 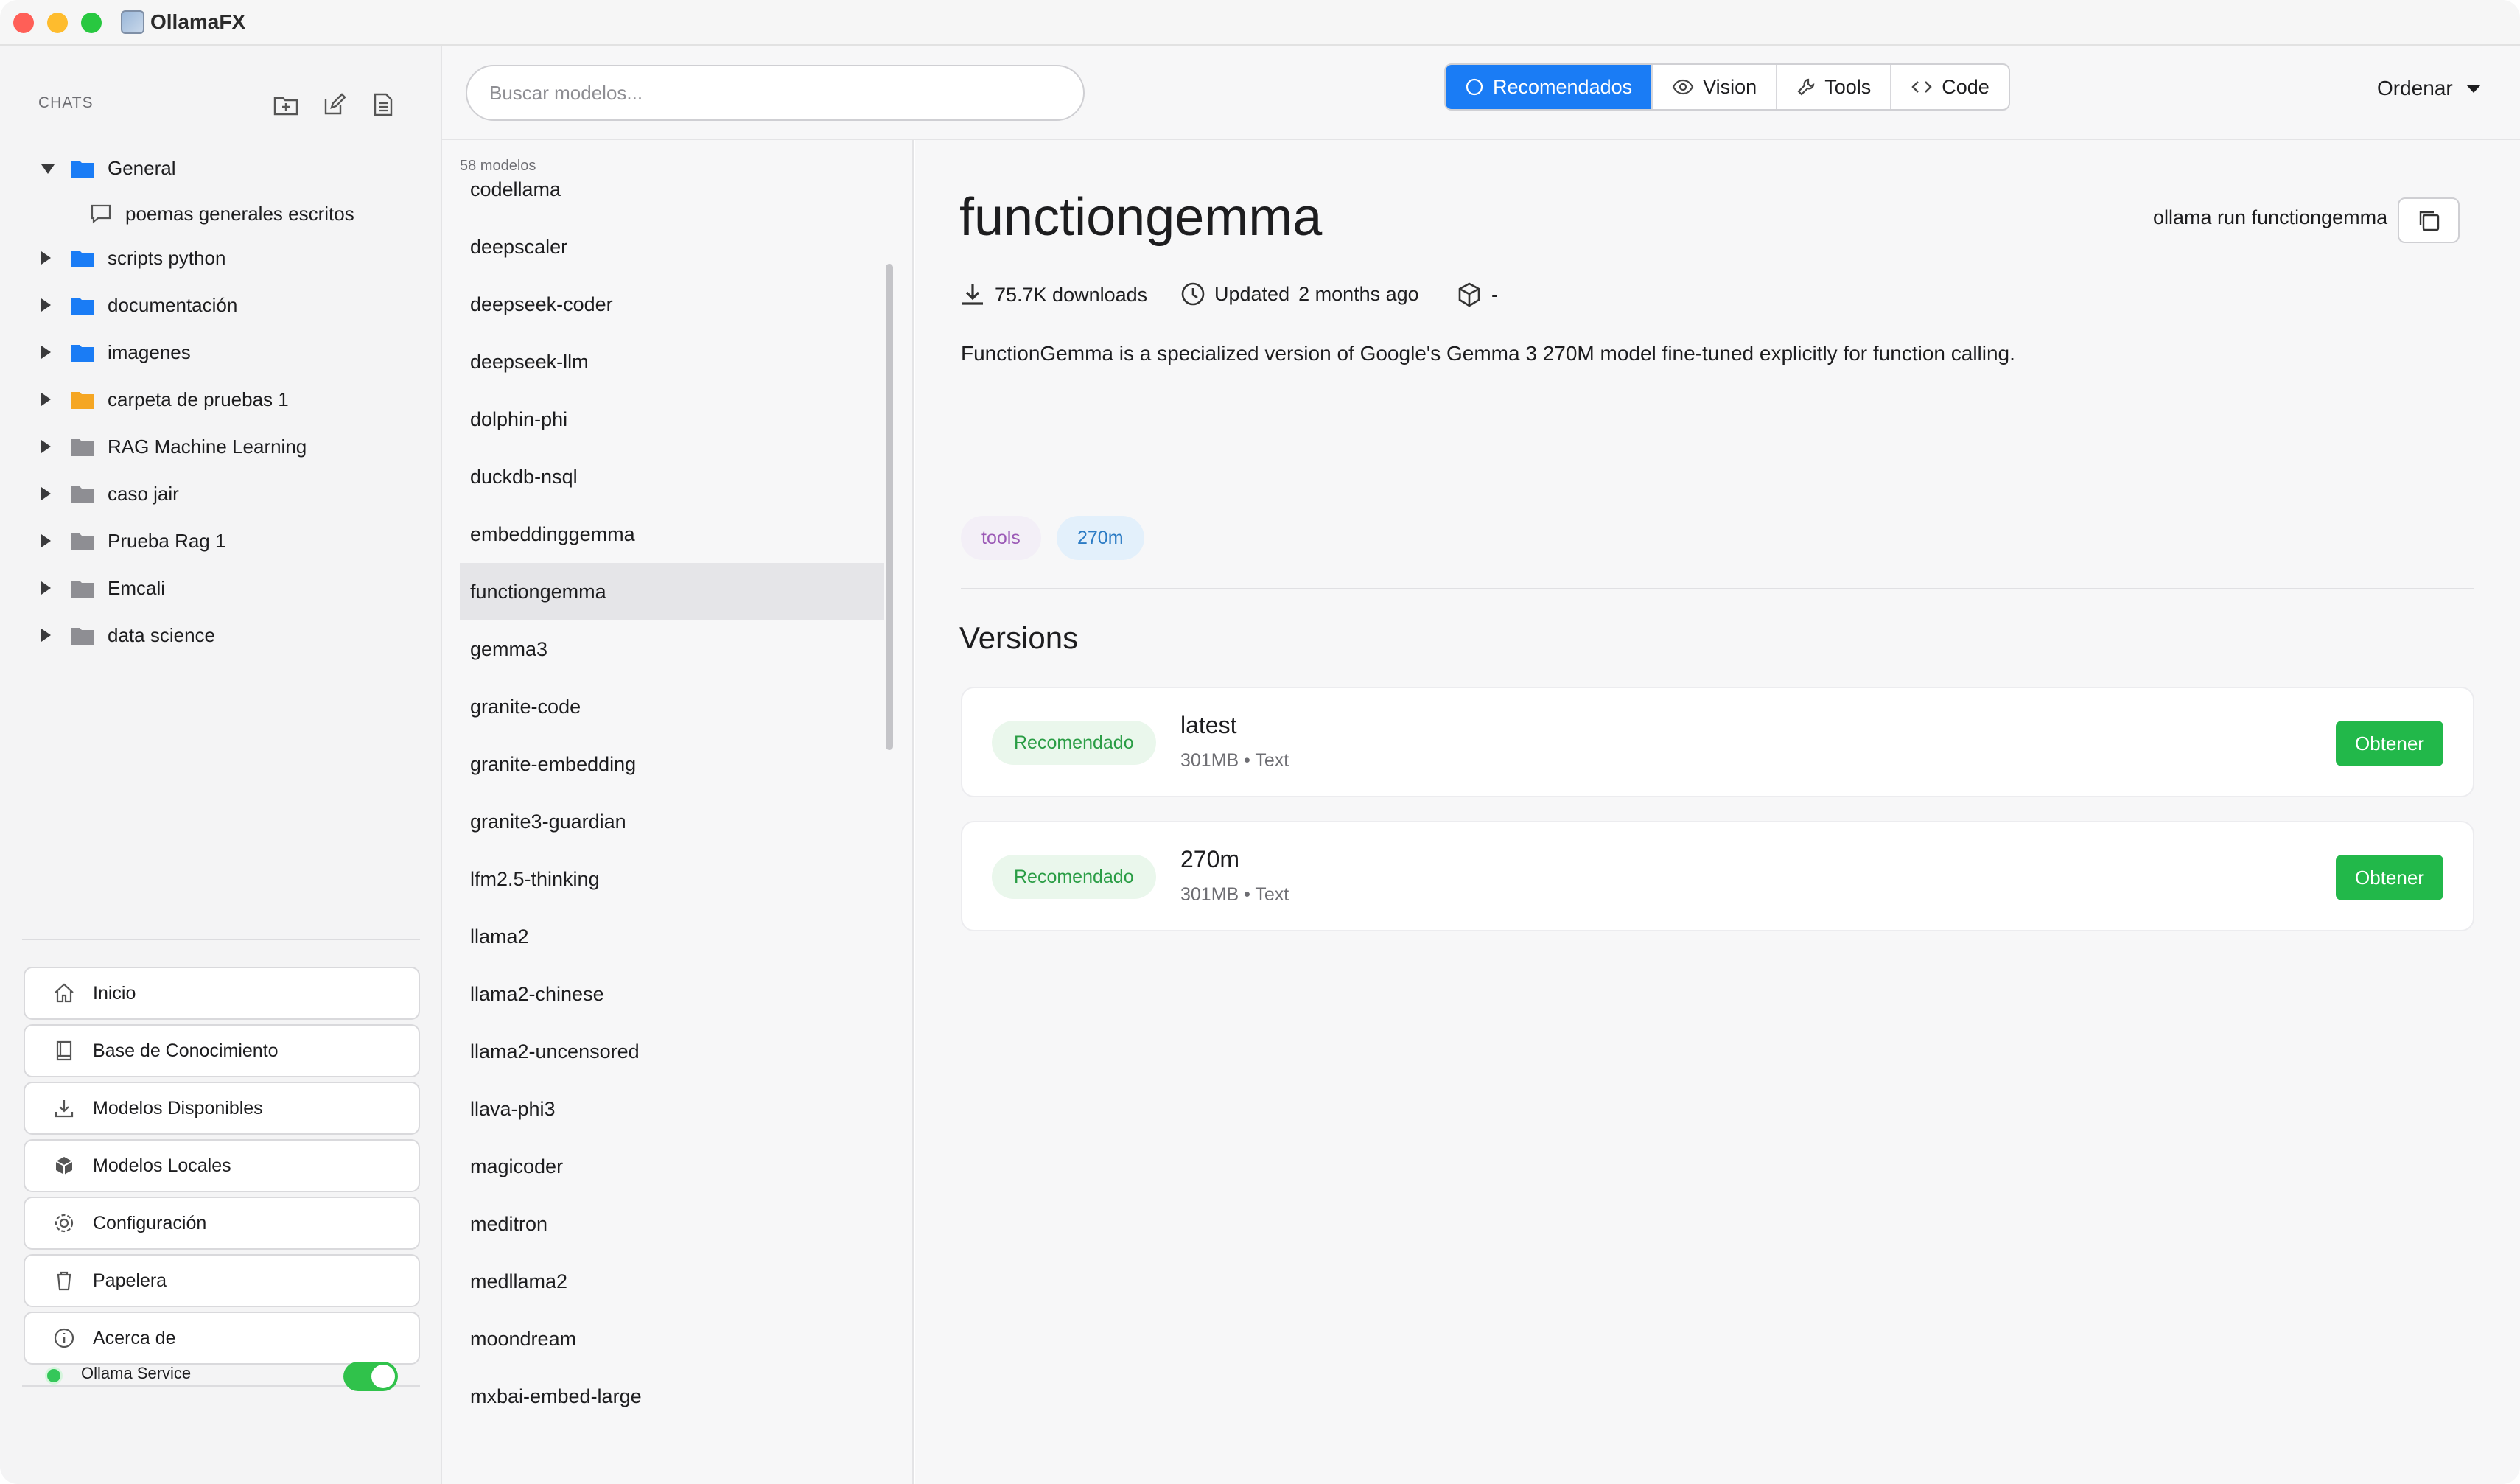 I want to click on model-list-item: deepscaler, so click(x=672, y=247).